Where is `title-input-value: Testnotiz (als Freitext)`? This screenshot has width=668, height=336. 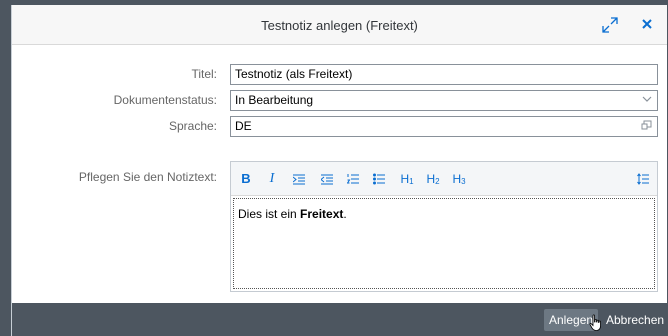 title-input-value: Testnotiz (als Freitext) is located at coordinates (294, 74).